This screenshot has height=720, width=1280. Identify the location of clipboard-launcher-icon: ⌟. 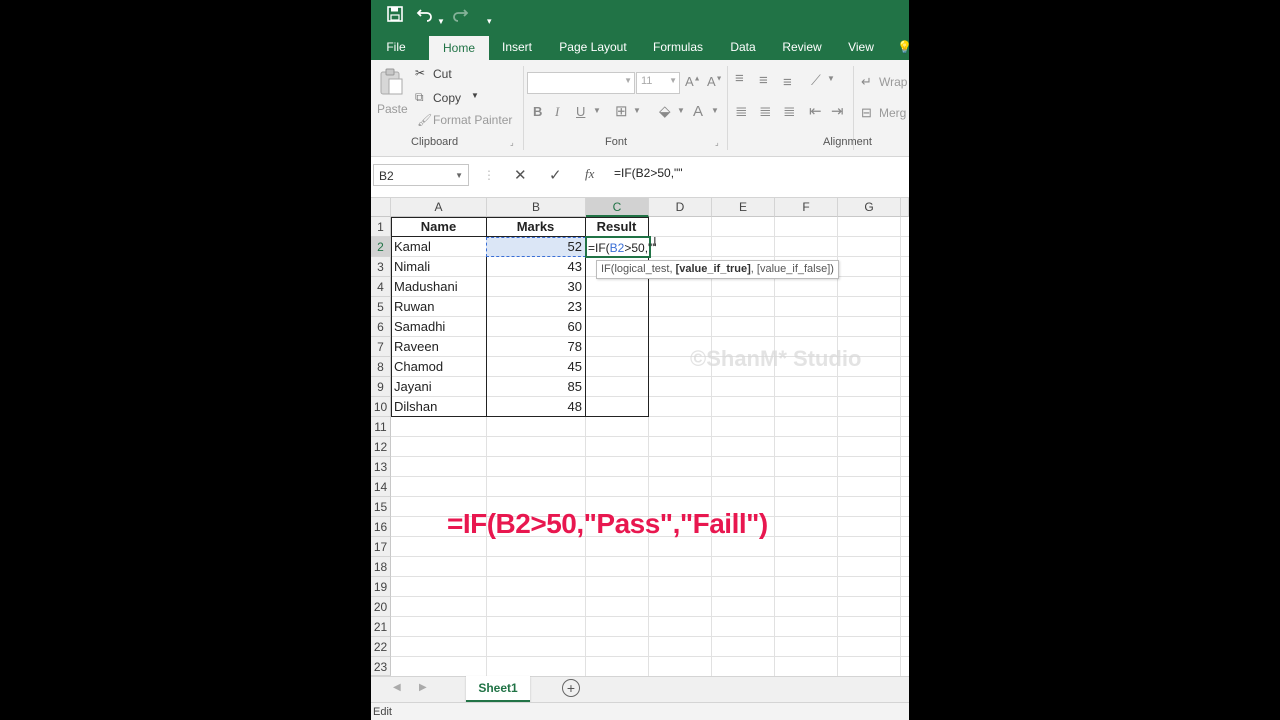
(512, 142).